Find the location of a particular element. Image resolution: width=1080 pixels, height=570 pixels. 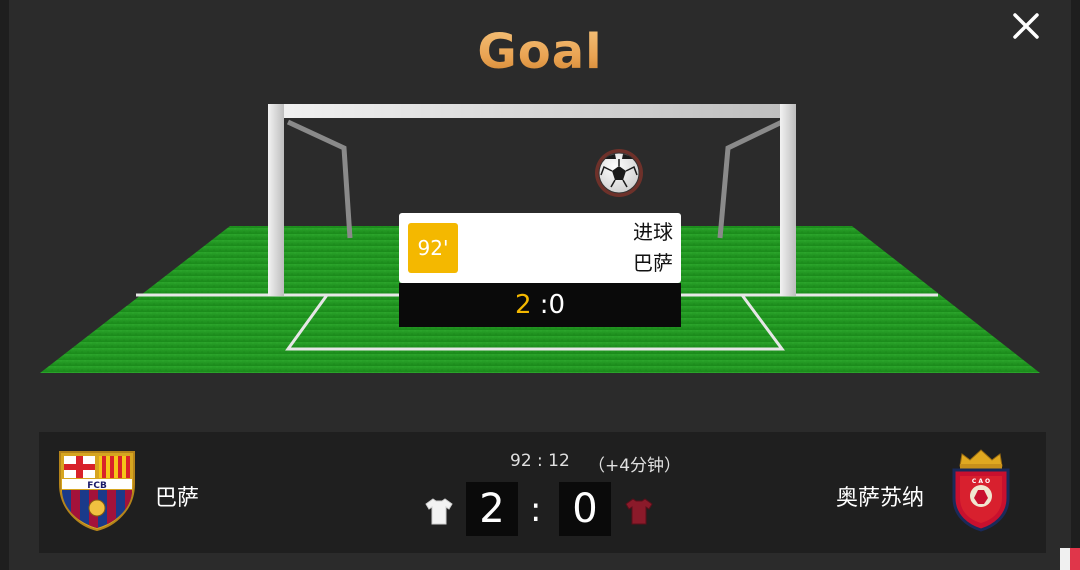

event-score: 2 :0 is located at coordinates (540, 305).